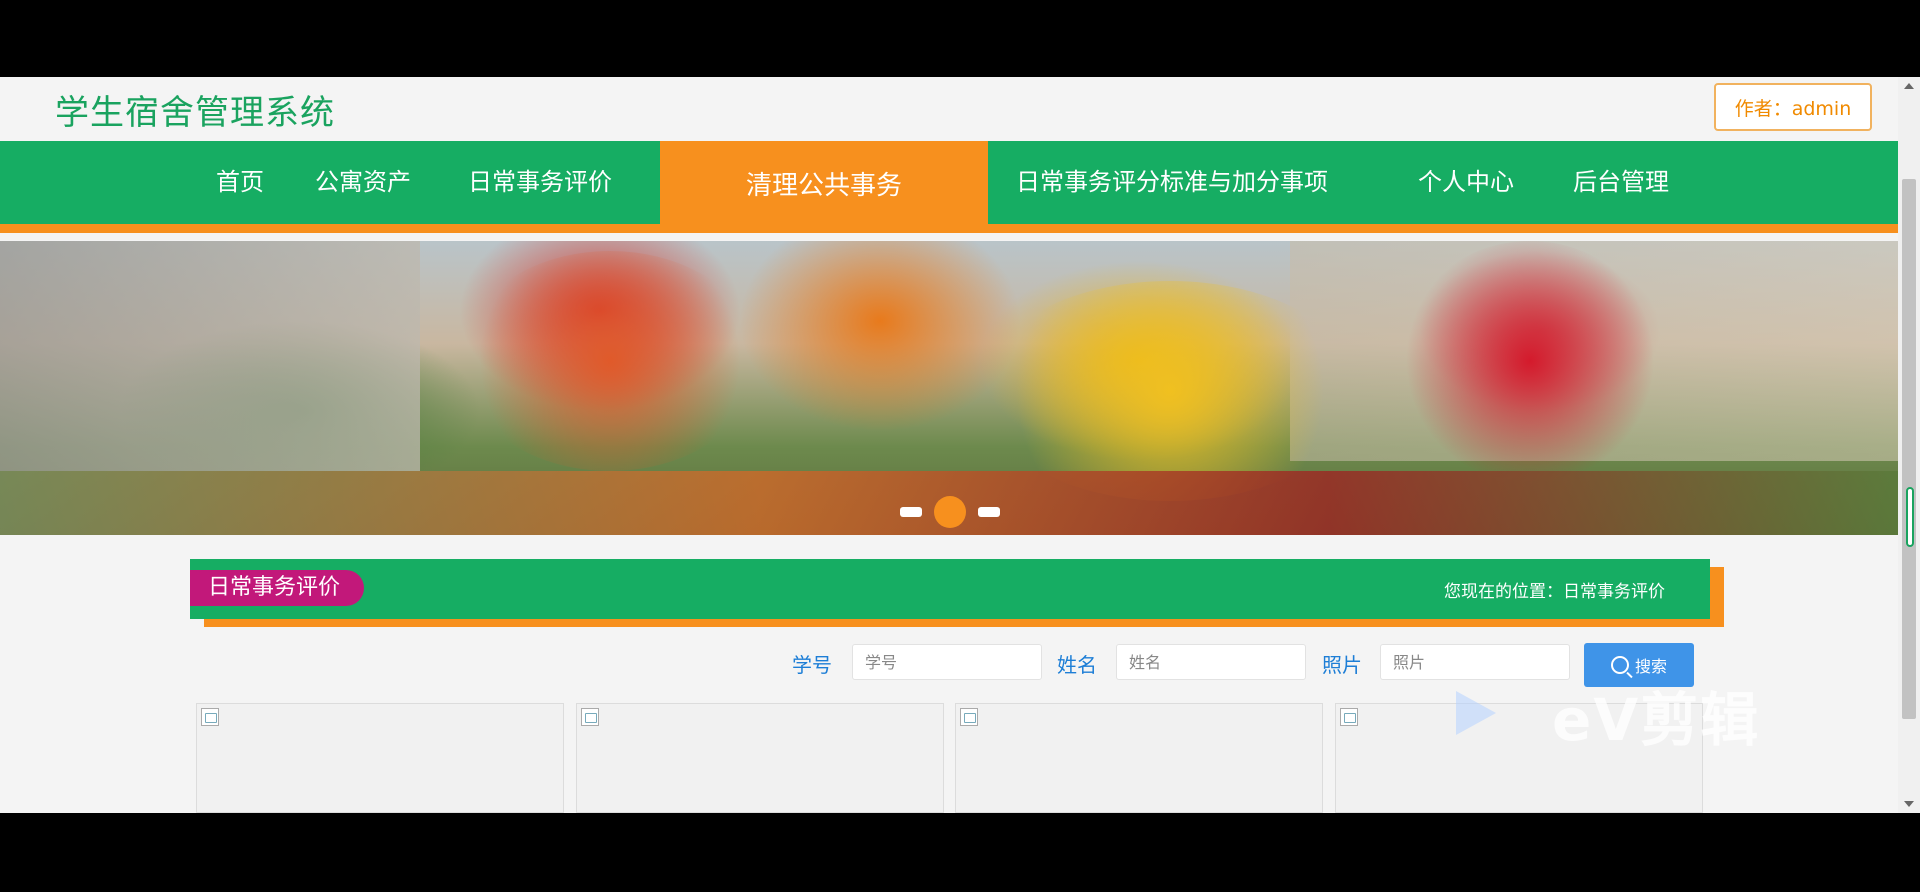  What do you see at coordinates (947, 662) in the screenshot?
I see `student-id-input` at bounding box center [947, 662].